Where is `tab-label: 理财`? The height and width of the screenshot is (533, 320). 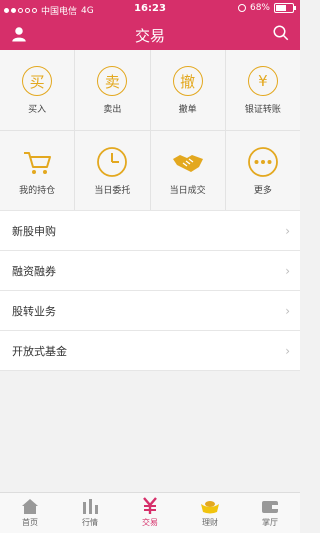
tab-label: 理财 is located at coordinates (210, 522).